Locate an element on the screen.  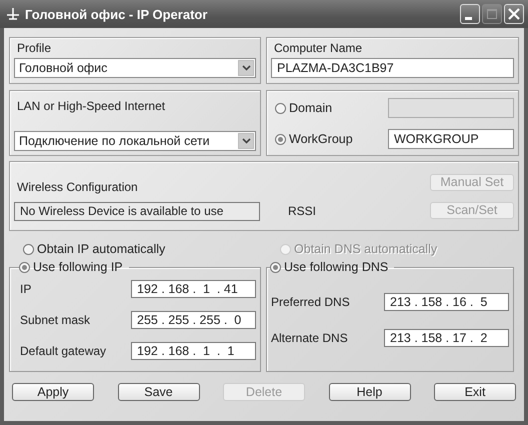
antenna-icon is located at coordinates (13, 14).